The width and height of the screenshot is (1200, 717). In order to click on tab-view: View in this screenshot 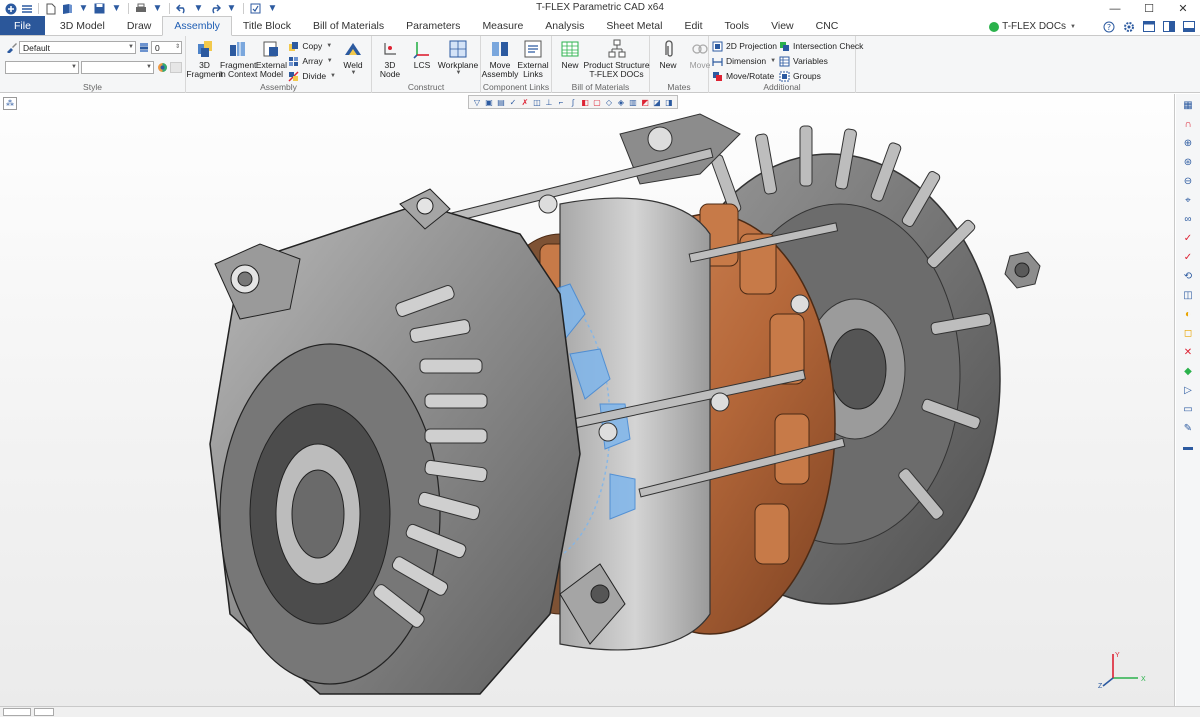, I will do `click(782, 25)`.